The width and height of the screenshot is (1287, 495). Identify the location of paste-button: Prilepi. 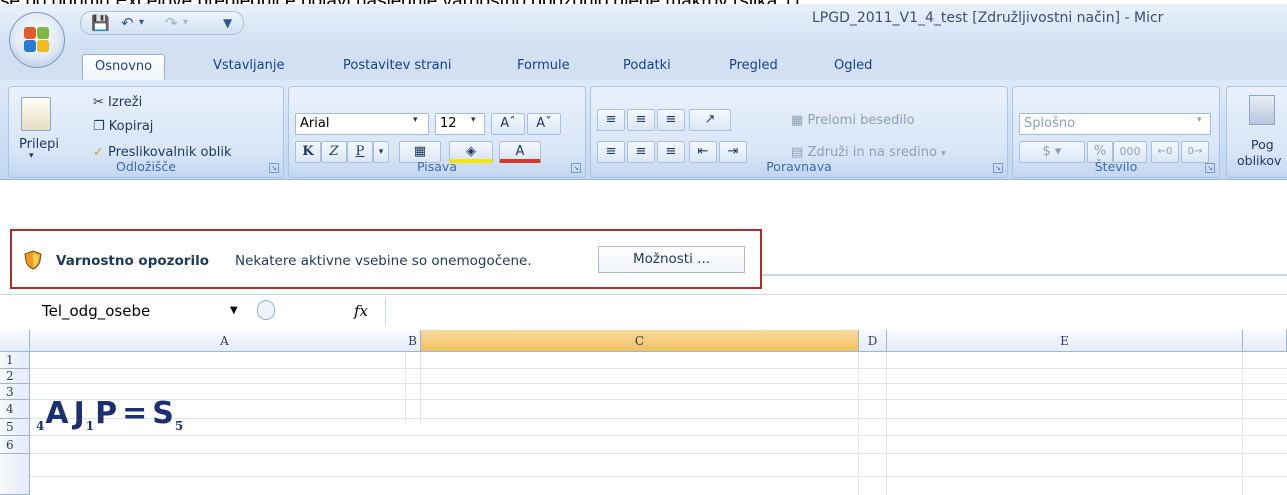
(39, 144).